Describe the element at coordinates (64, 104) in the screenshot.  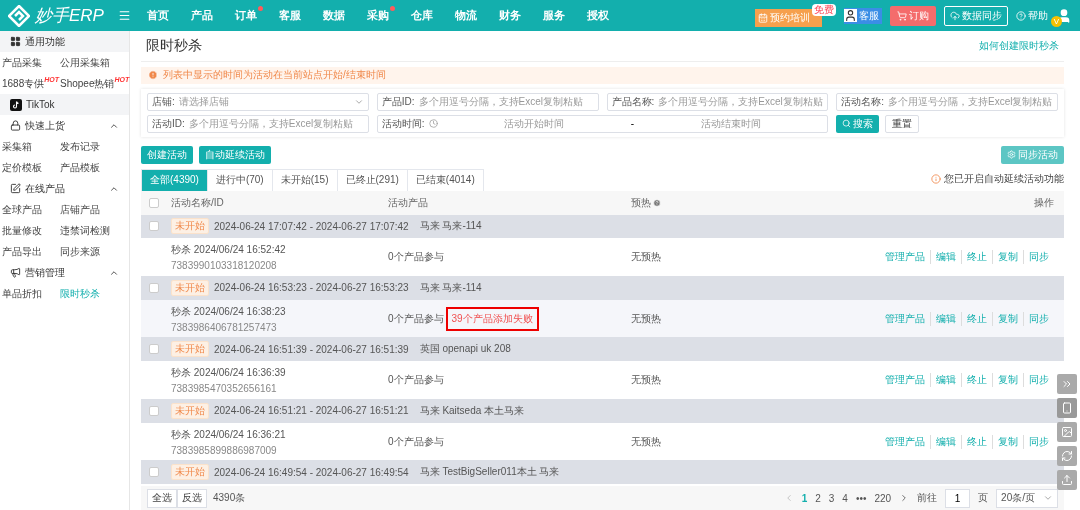
I see `sidebar-section: TikTok` at that location.